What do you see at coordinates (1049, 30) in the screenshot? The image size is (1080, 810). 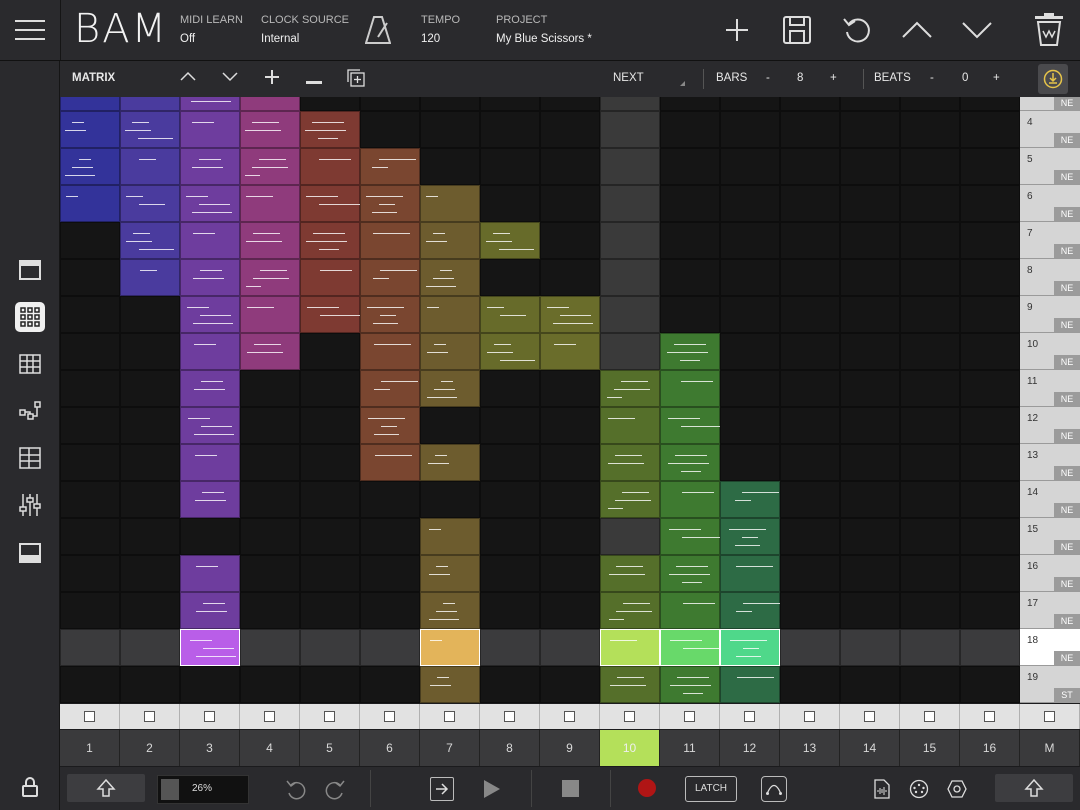 I see `trash-button` at bounding box center [1049, 30].